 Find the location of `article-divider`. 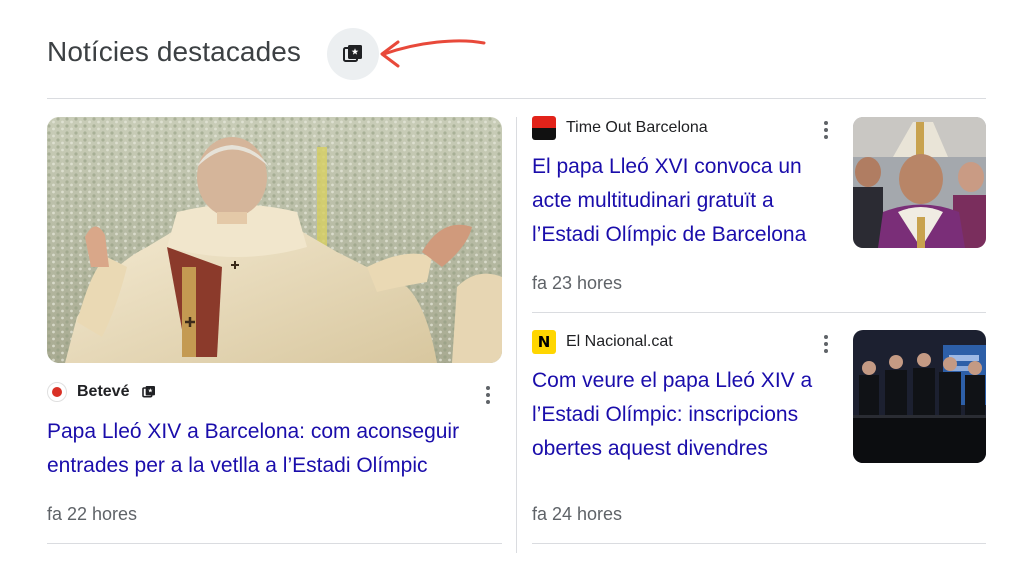

article-divider is located at coordinates (759, 312).